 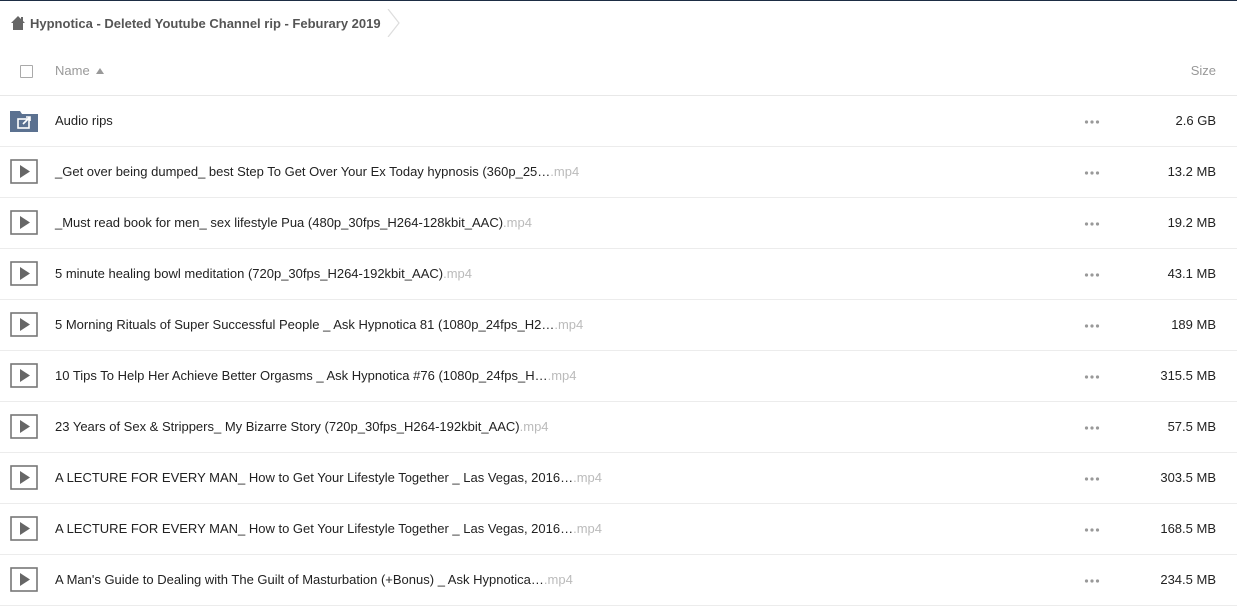 What do you see at coordinates (72, 70) in the screenshot?
I see `name-column-label: Name` at bounding box center [72, 70].